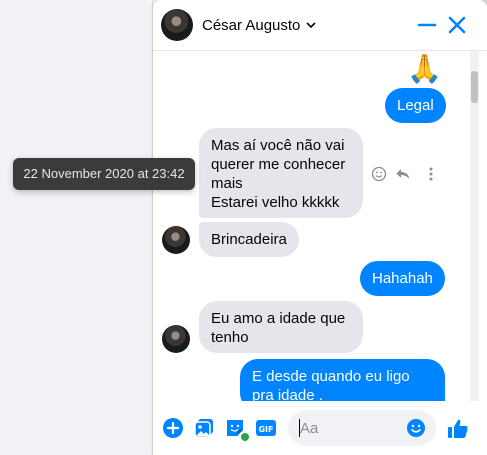 This screenshot has width=487, height=455. What do you see at coordinates (249, 239) in the screenshot?
I see `message-incoming: Brincadeira` at bounding box center [249, 239].